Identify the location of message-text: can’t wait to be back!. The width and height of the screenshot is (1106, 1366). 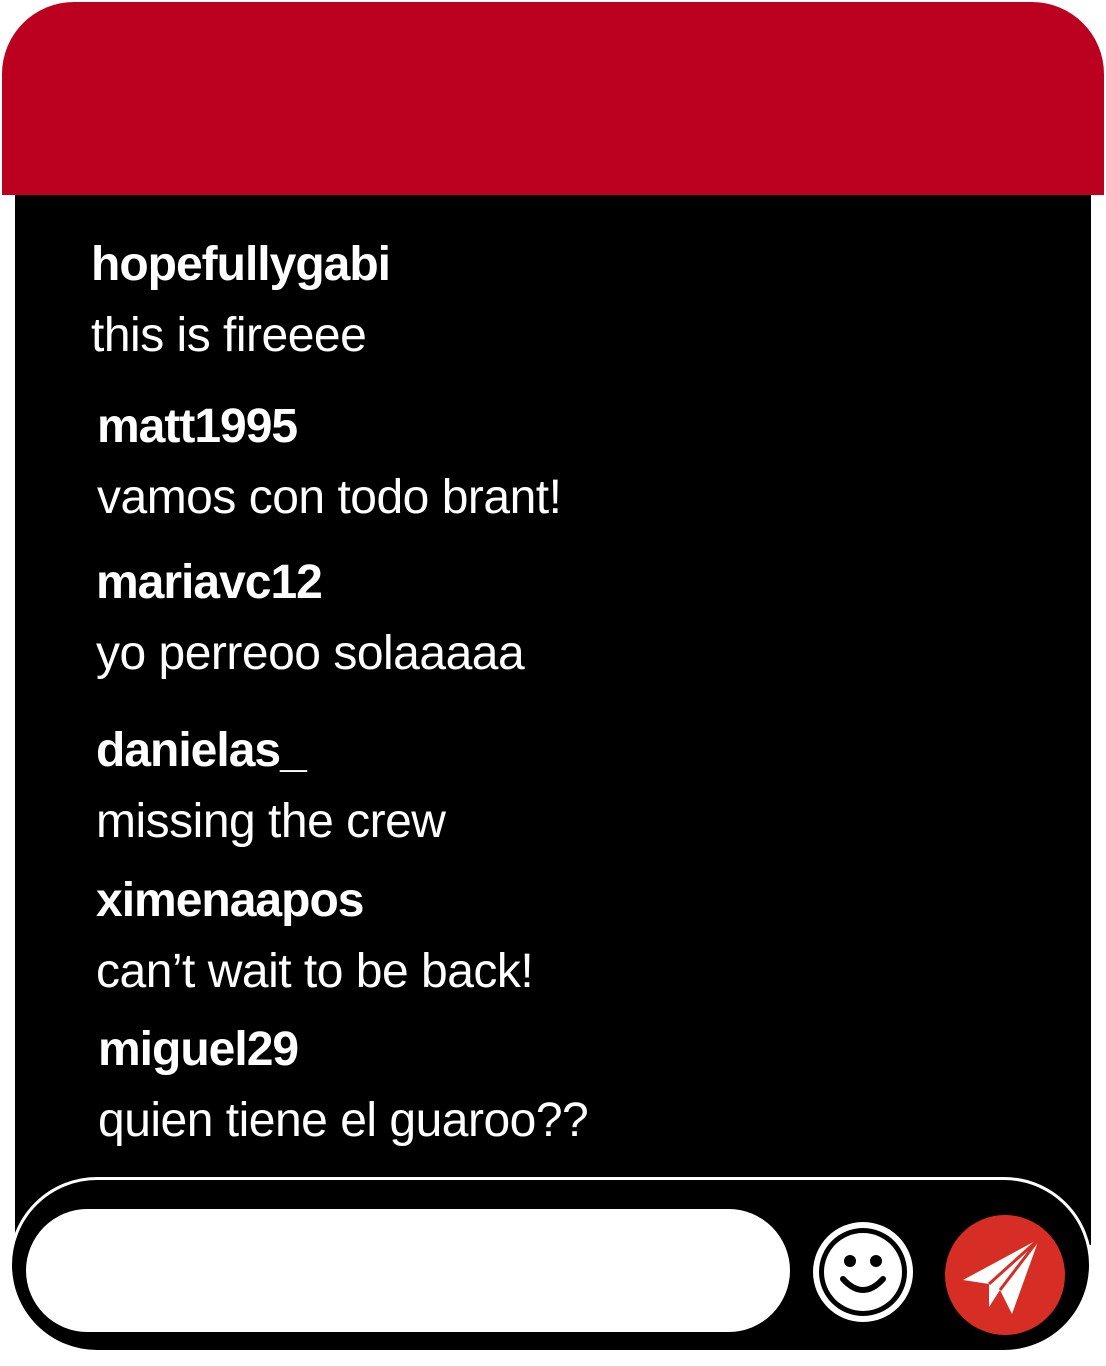
(315, 971).